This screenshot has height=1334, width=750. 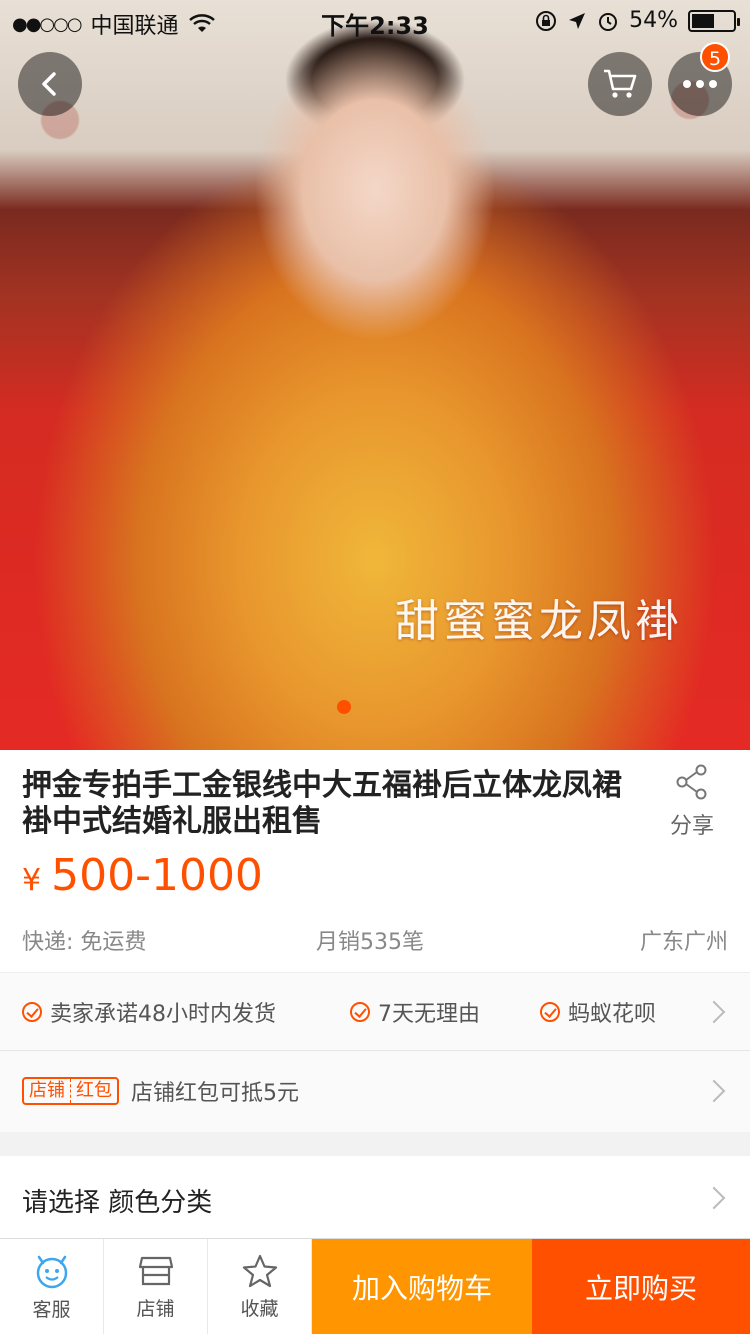 I want to click on more-icon, so click(x=700, y=84).